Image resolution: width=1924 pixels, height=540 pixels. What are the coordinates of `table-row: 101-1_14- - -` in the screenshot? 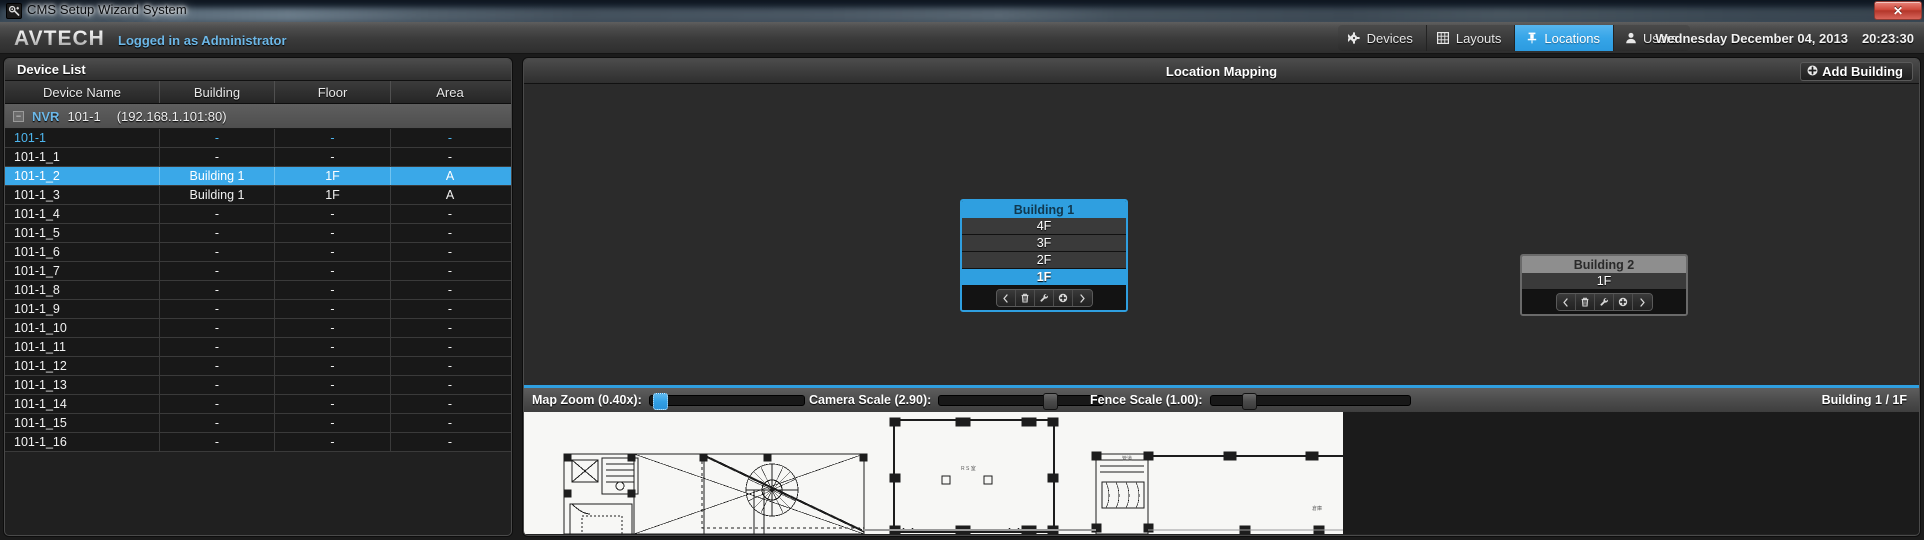 It's located at (258, 404).